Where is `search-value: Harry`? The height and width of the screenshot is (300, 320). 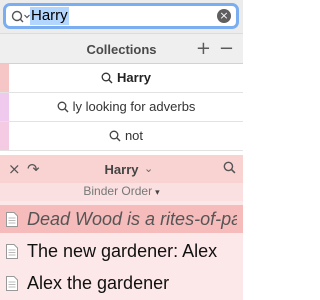 search-value: Harry is located at coordinates (49, 16).